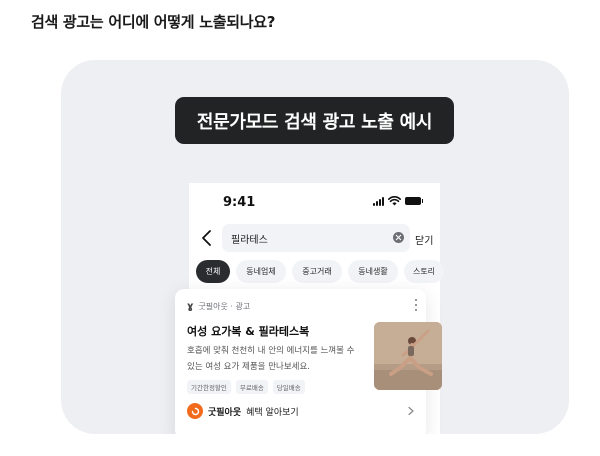  What do you see at coordinates (243, 411) in the screenshot?
I see `ad-cta: 굿필아웃 혜택 알아보기` at bounding box center [243, 411].